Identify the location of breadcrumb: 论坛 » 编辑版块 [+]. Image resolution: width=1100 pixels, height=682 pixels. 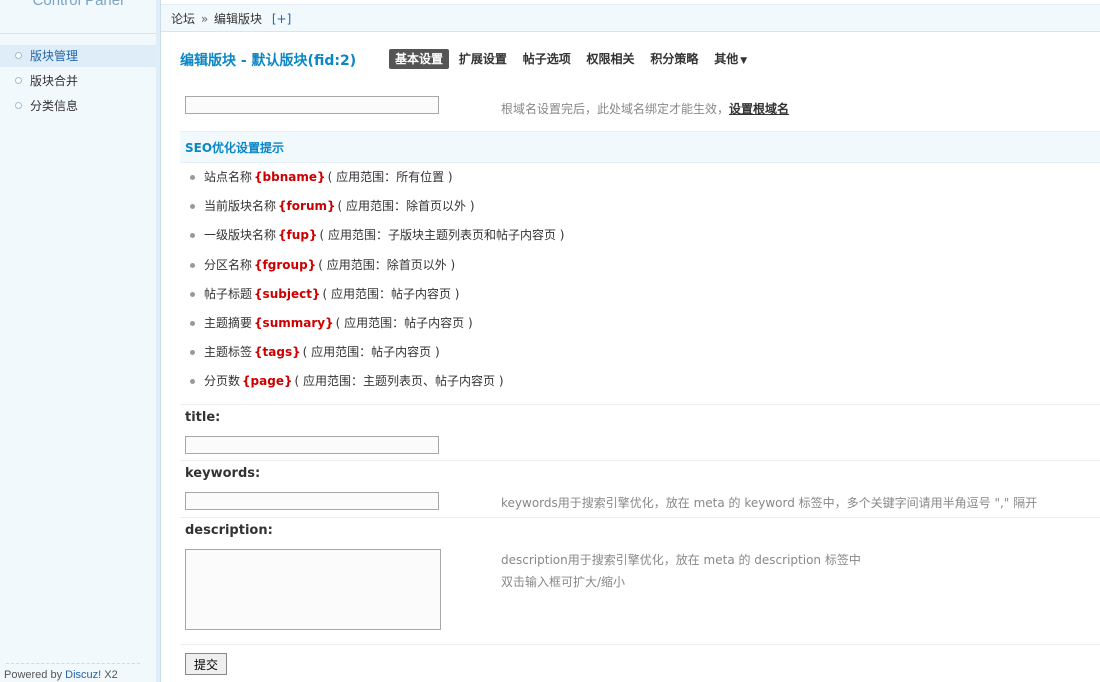
(231, 18).